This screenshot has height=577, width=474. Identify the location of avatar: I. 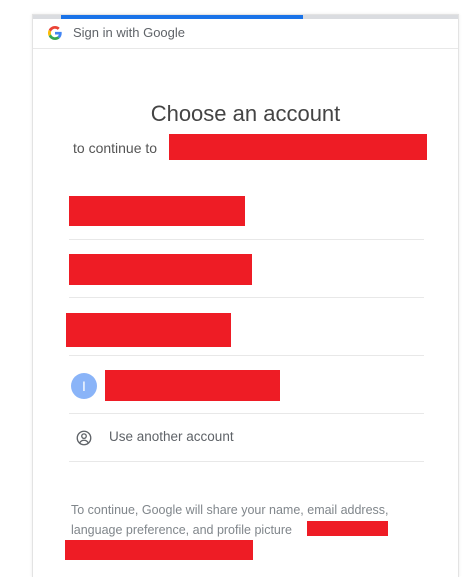
(84, 386).